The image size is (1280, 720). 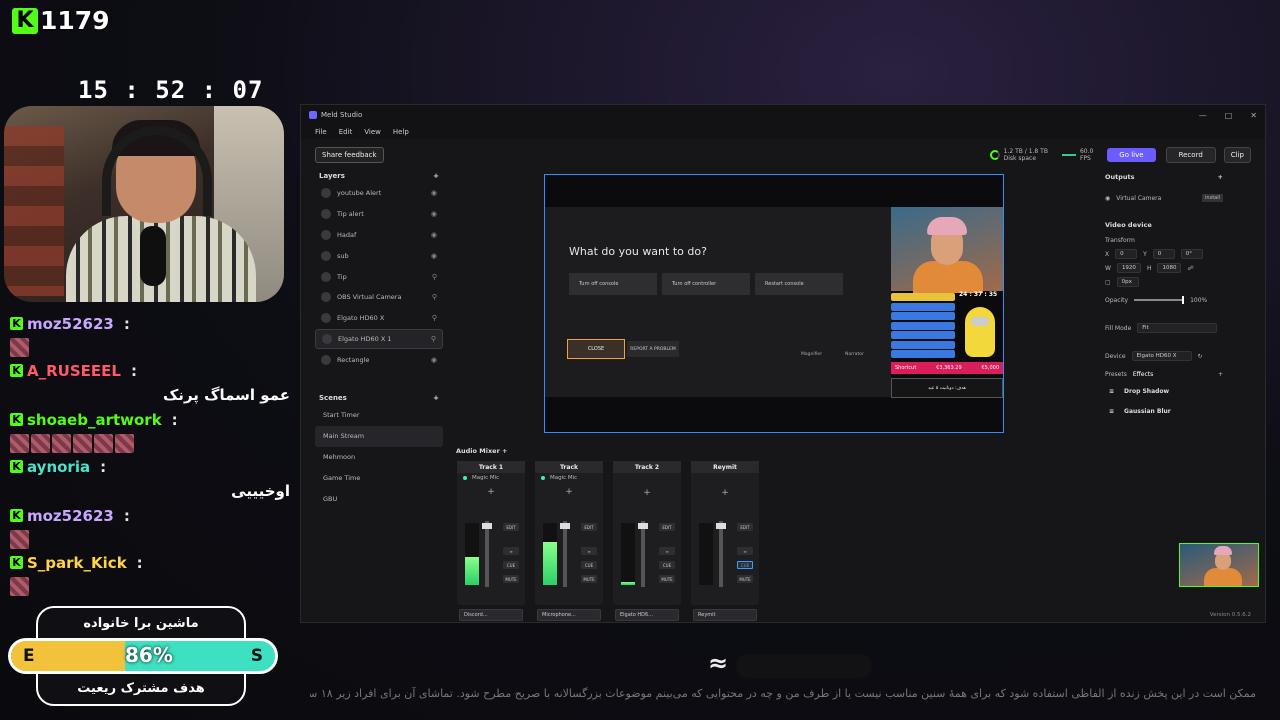 I want to click on link-icon: ☍, so click(x=1190, y=268).